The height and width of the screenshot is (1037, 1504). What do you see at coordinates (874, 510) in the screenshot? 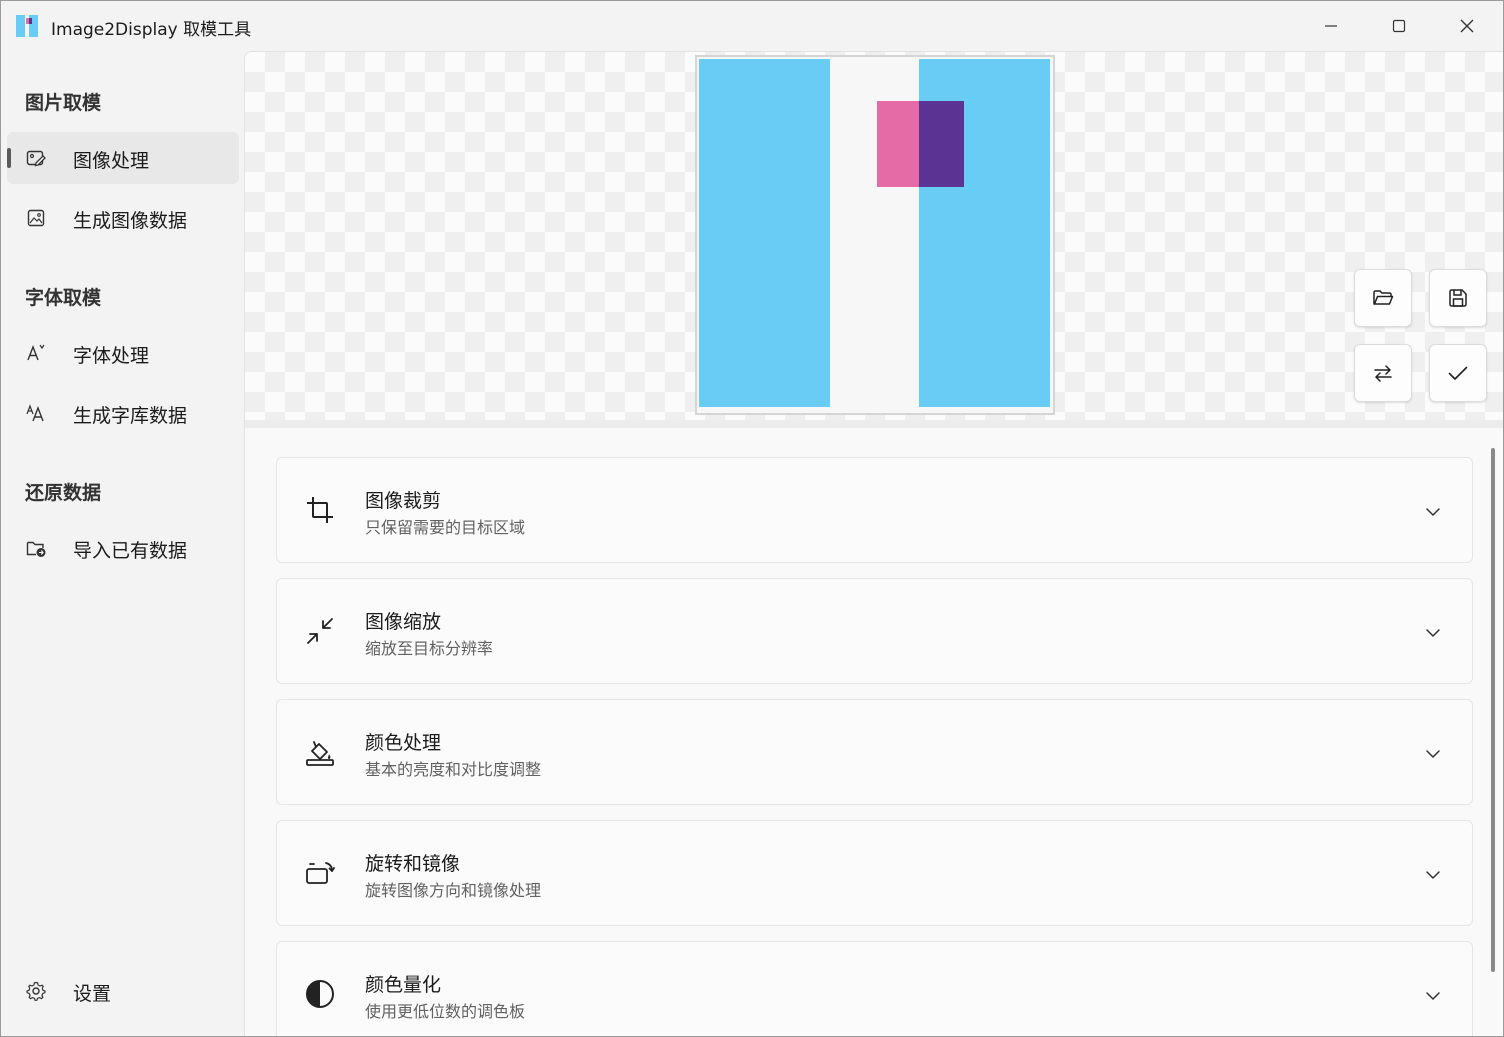
I see `card-image-crop: 图像裁剪 只保留需要的目标区域` at bounding box center [874, 510].